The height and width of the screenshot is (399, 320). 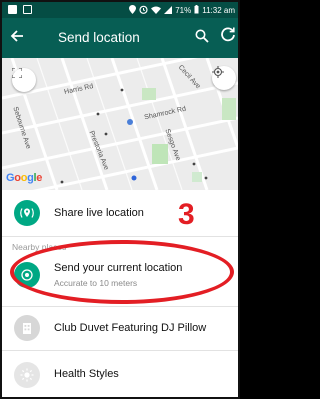 I want to click on place-name: Club Duvet Featuring DJ Pillow, so click(x=130, y=328).